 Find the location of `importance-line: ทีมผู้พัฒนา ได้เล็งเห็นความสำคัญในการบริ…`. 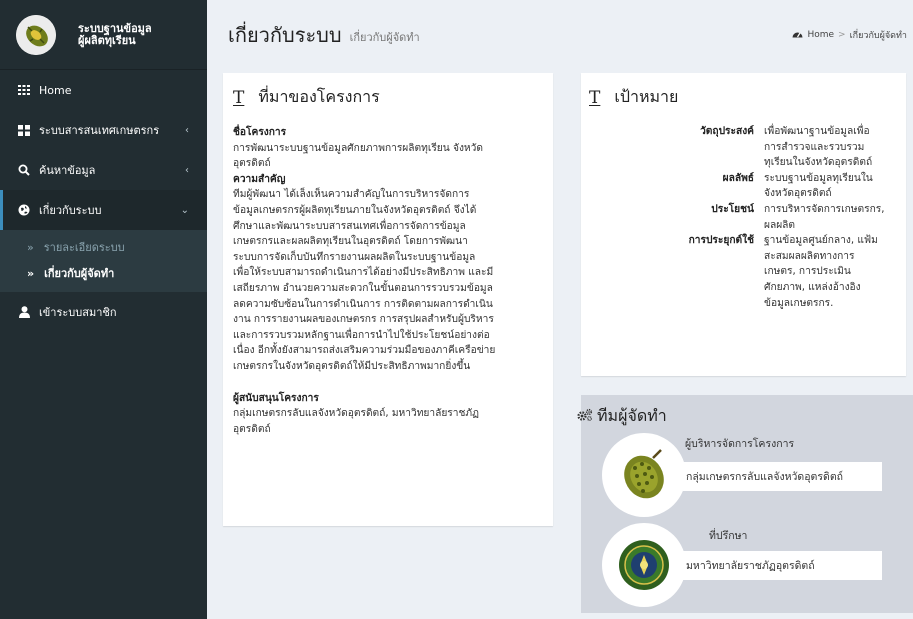

importance-line: ทีมผู้พัฒนา ได้เล็งเห็นความสำคัญในการบริ… is located at coordinates (351, 195).